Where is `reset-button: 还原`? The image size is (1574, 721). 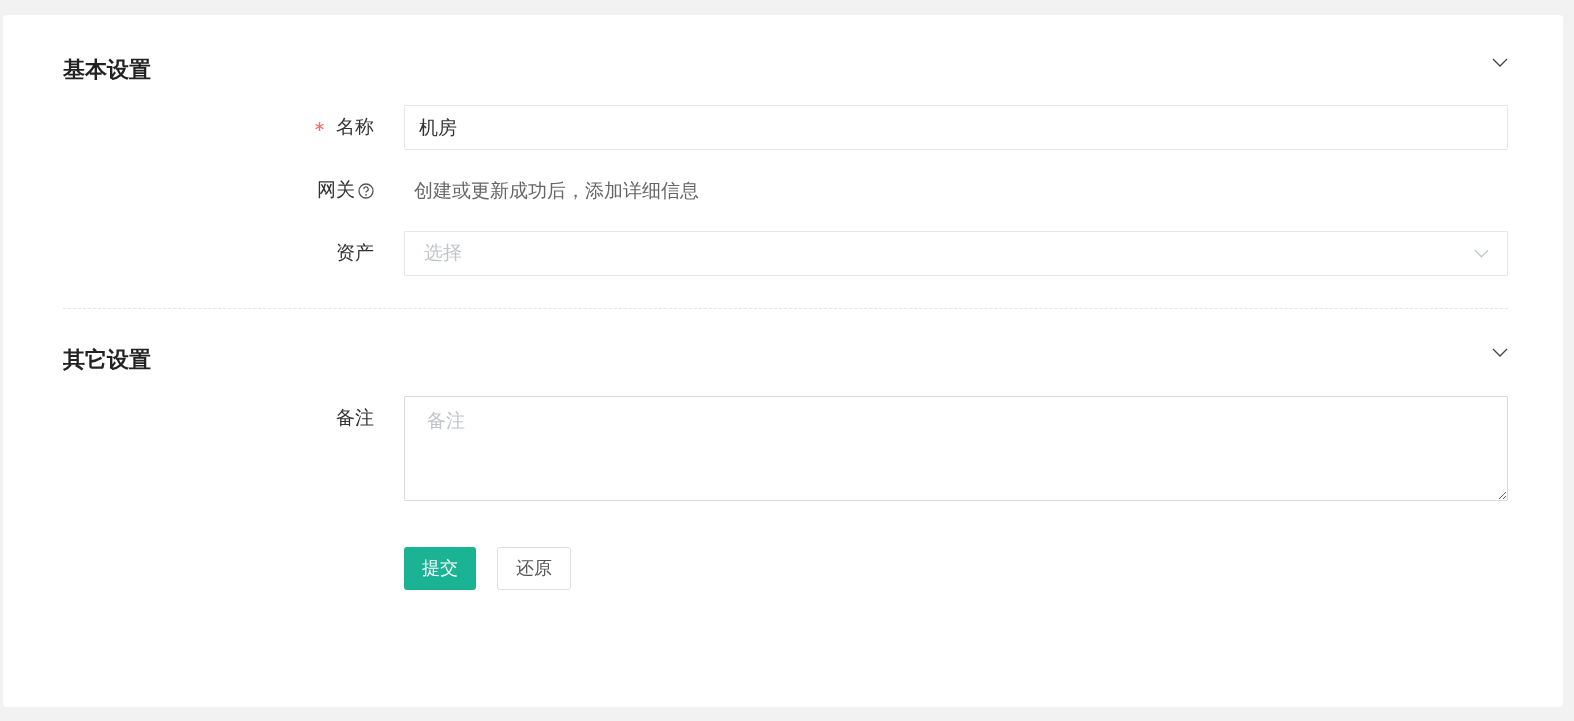 reset-button: 还原 is located at coordinates (534, 568).